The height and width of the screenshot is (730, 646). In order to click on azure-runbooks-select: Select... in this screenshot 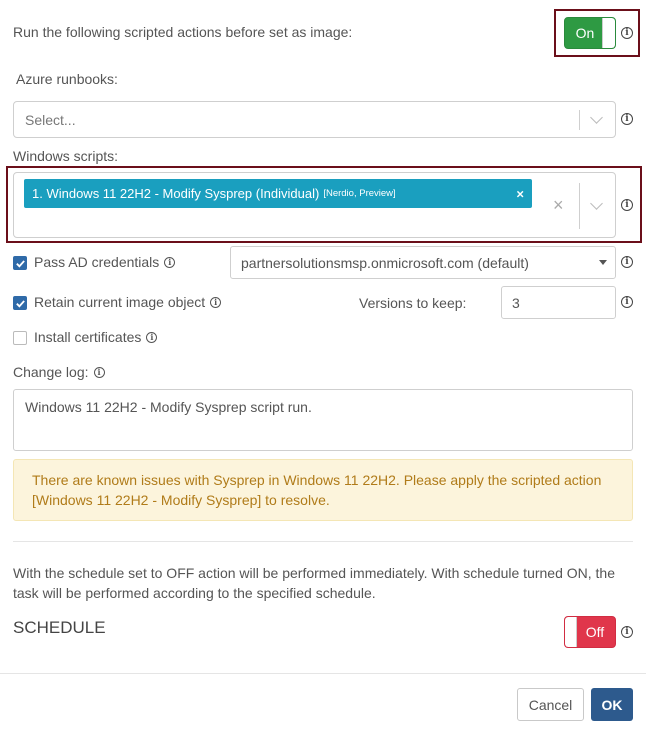, I will do `click(314, 119)`.